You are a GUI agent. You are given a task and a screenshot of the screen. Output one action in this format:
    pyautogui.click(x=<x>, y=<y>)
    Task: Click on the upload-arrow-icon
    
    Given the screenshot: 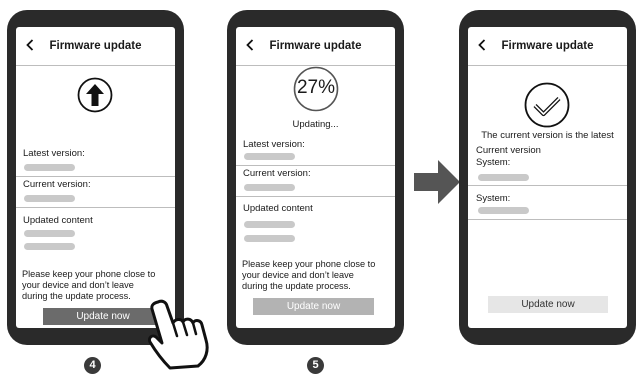 What is the action you would take?
    pyautogui.click(x=95, y=95)
    